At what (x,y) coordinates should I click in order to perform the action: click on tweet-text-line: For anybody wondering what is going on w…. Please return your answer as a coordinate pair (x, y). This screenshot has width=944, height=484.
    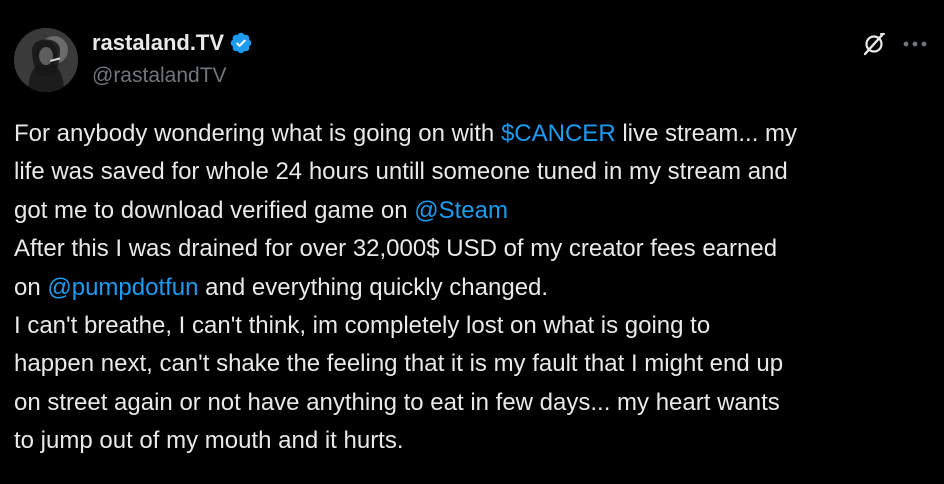
    Looking at the image, I should click on (472, 134).